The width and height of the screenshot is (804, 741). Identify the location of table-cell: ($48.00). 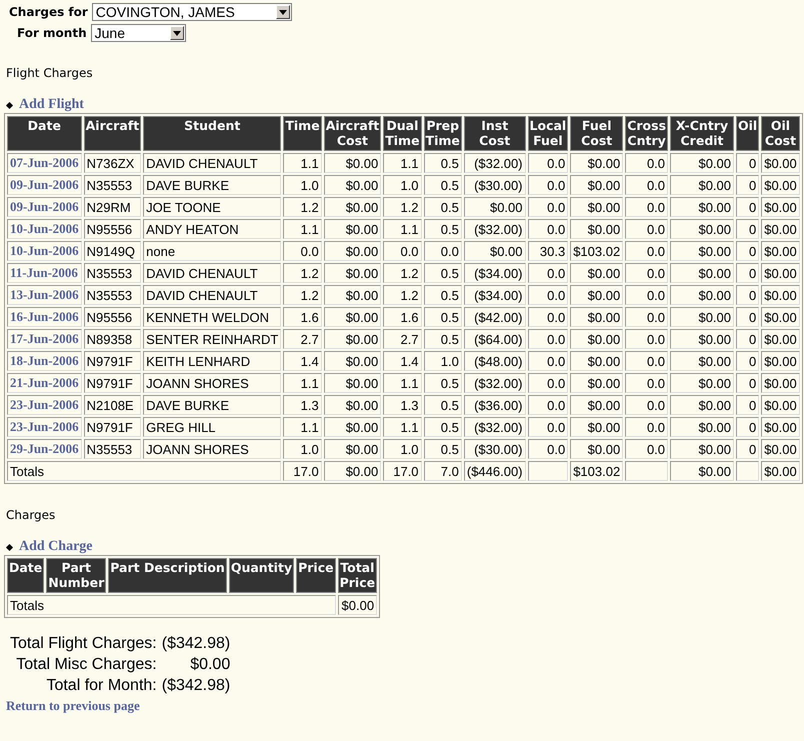
(495, 361).